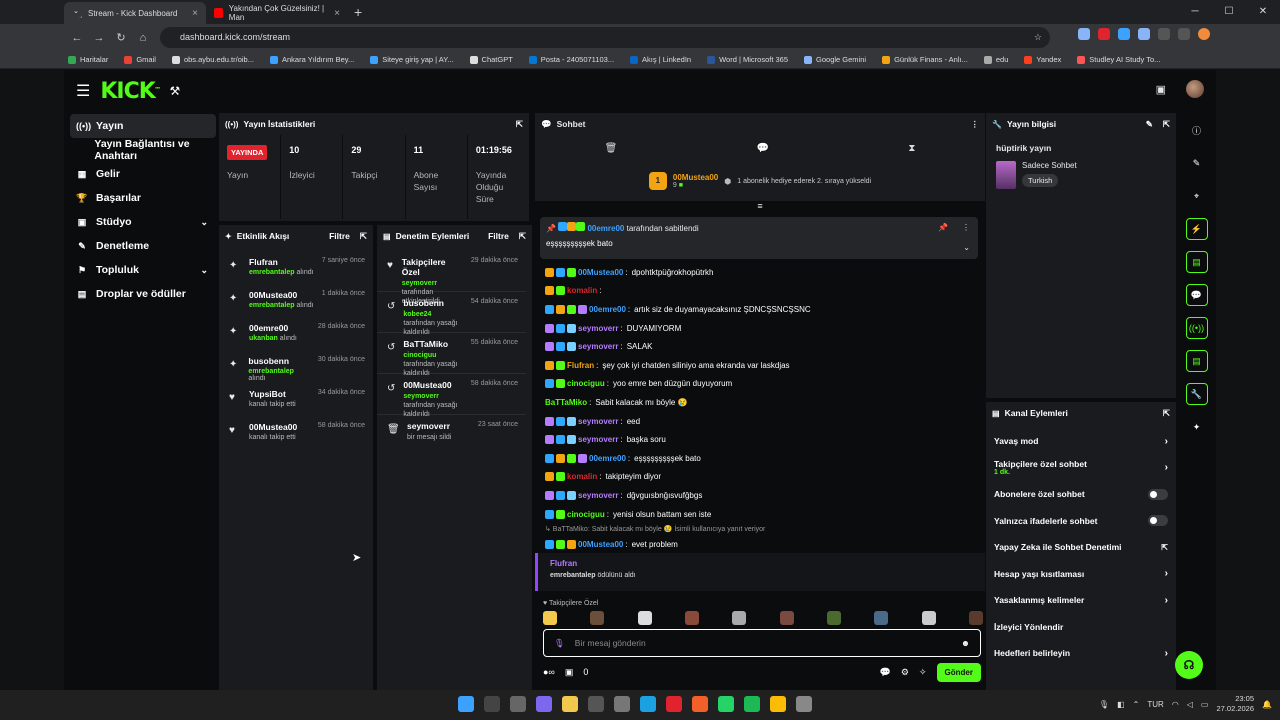  Describe the element at coordinates (1006, 175) in the screenshot. I see `category-thumbnail` at that location.